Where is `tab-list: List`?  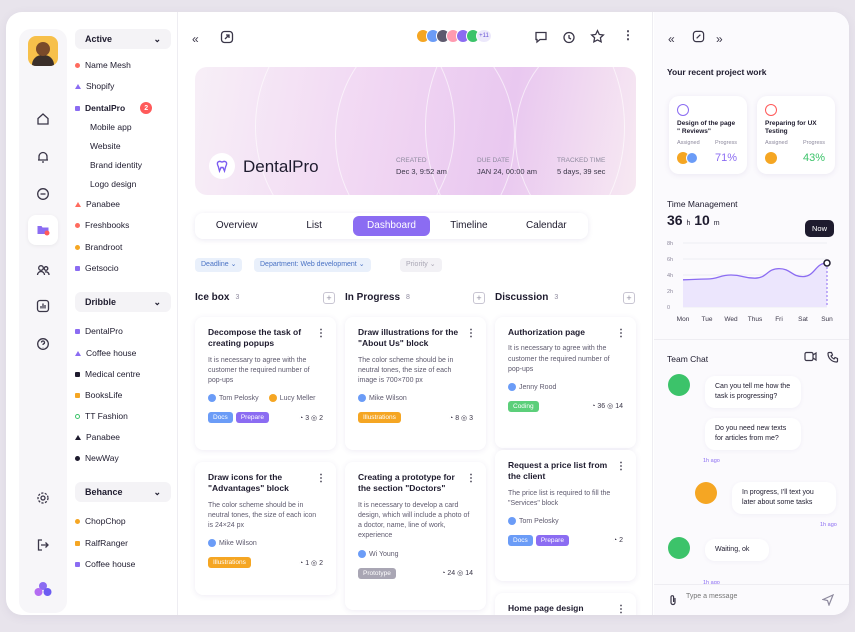 tab-list: List is located at coordinates (313, 226).